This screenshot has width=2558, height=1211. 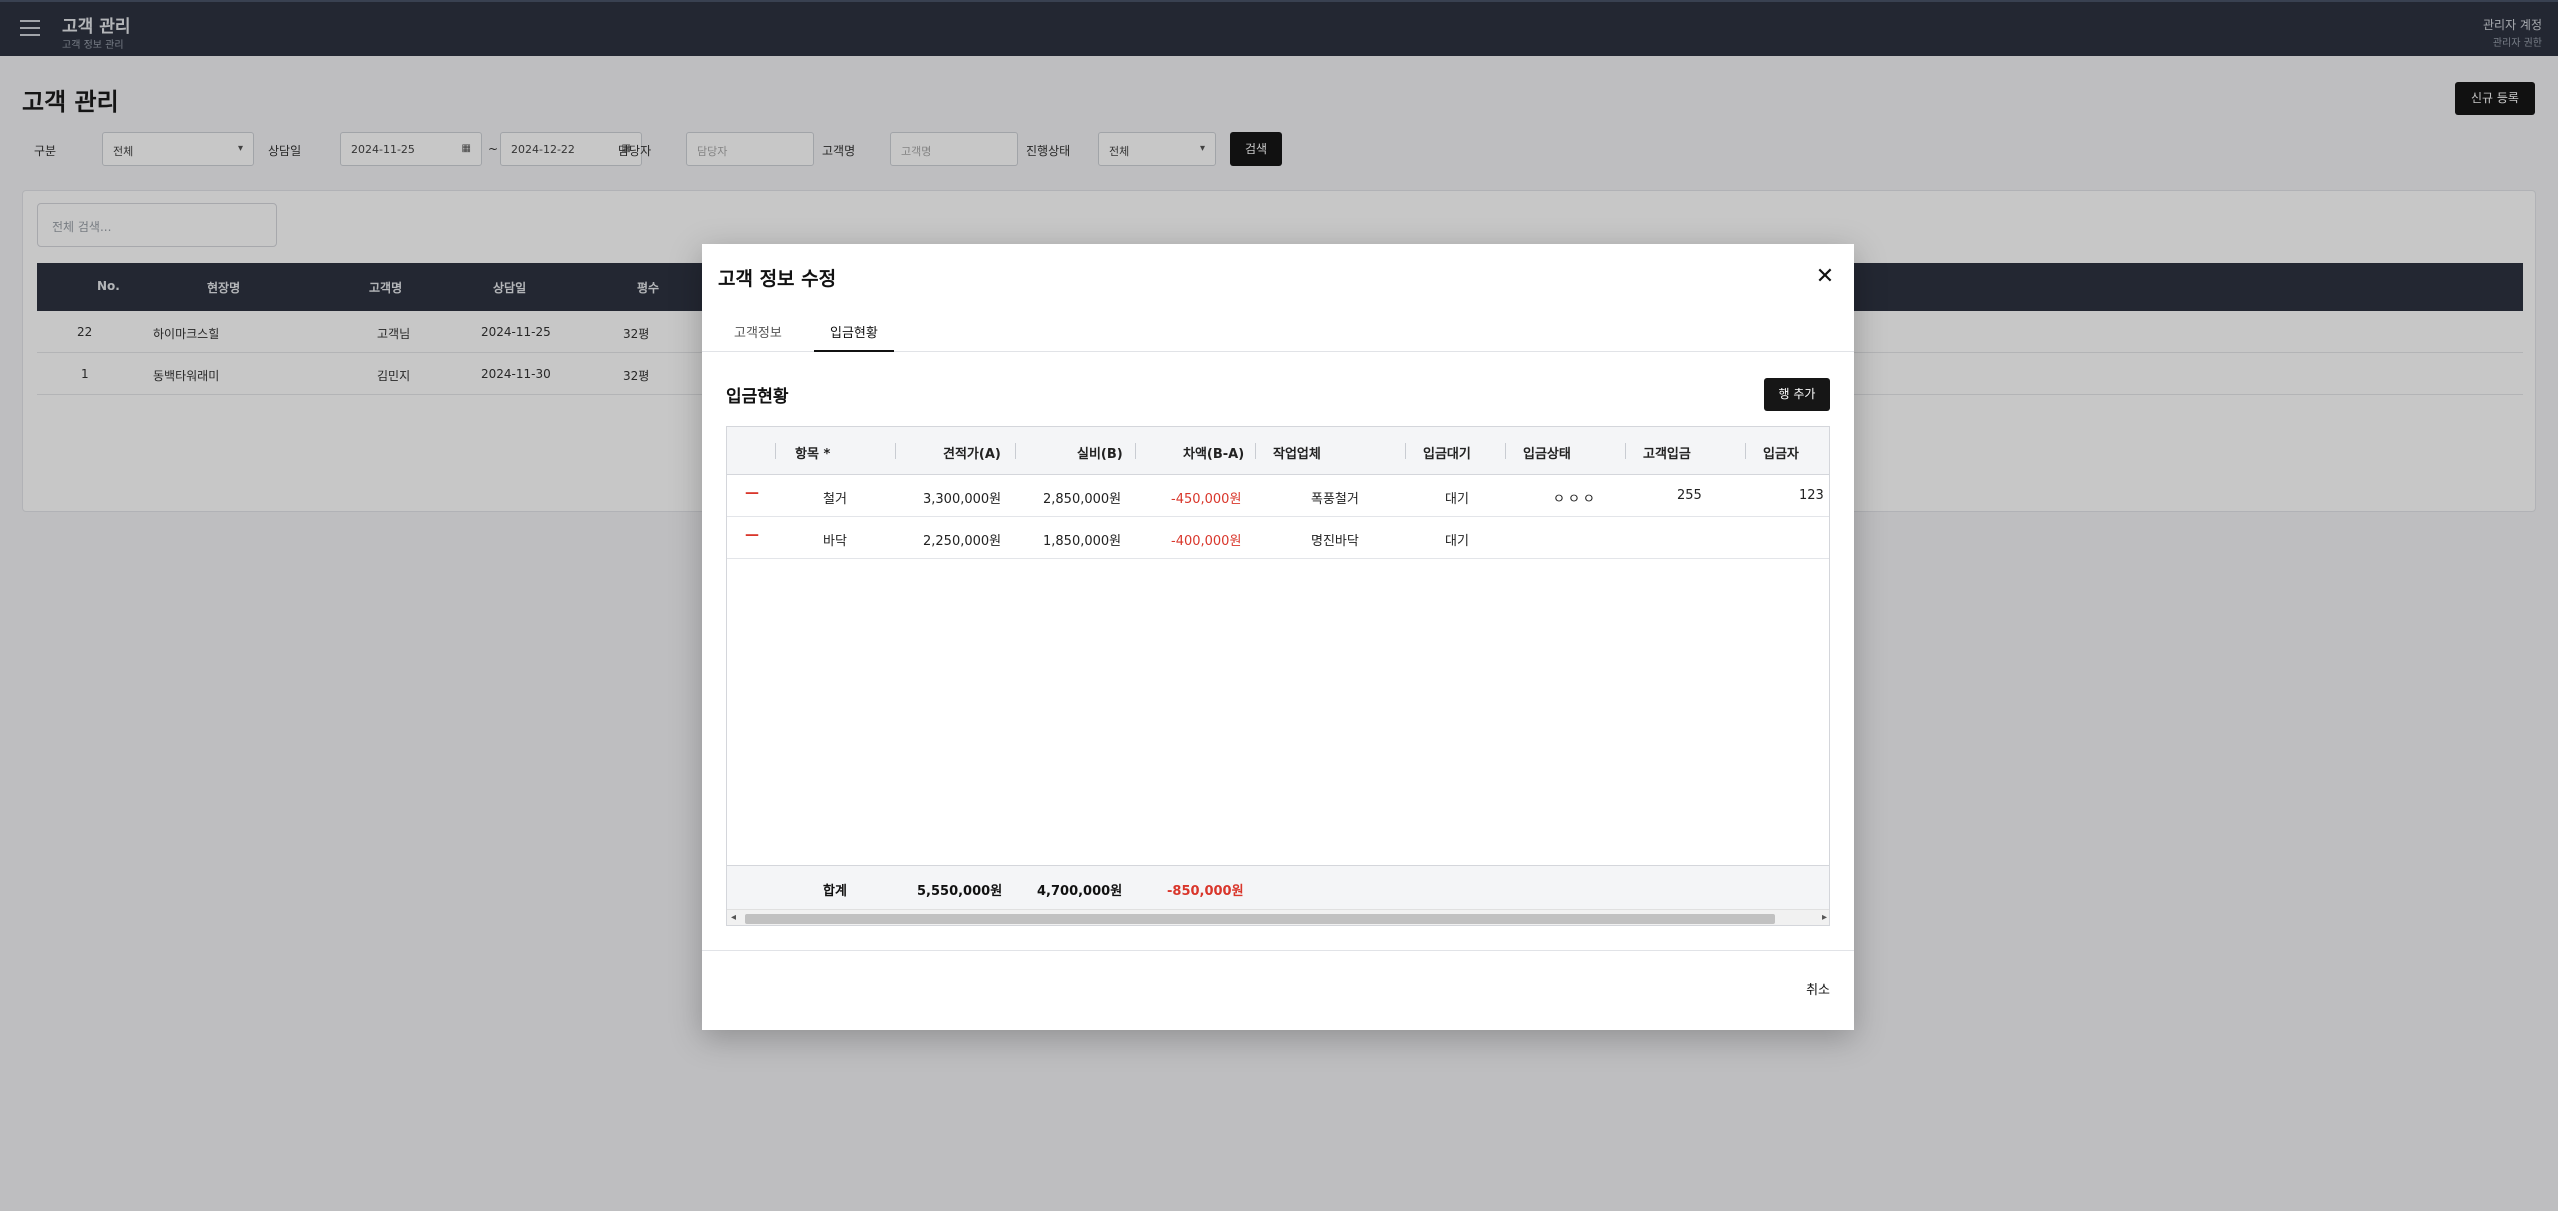 I want to click on total-estimate: 5,550,000원, so click(x=960, y=891).